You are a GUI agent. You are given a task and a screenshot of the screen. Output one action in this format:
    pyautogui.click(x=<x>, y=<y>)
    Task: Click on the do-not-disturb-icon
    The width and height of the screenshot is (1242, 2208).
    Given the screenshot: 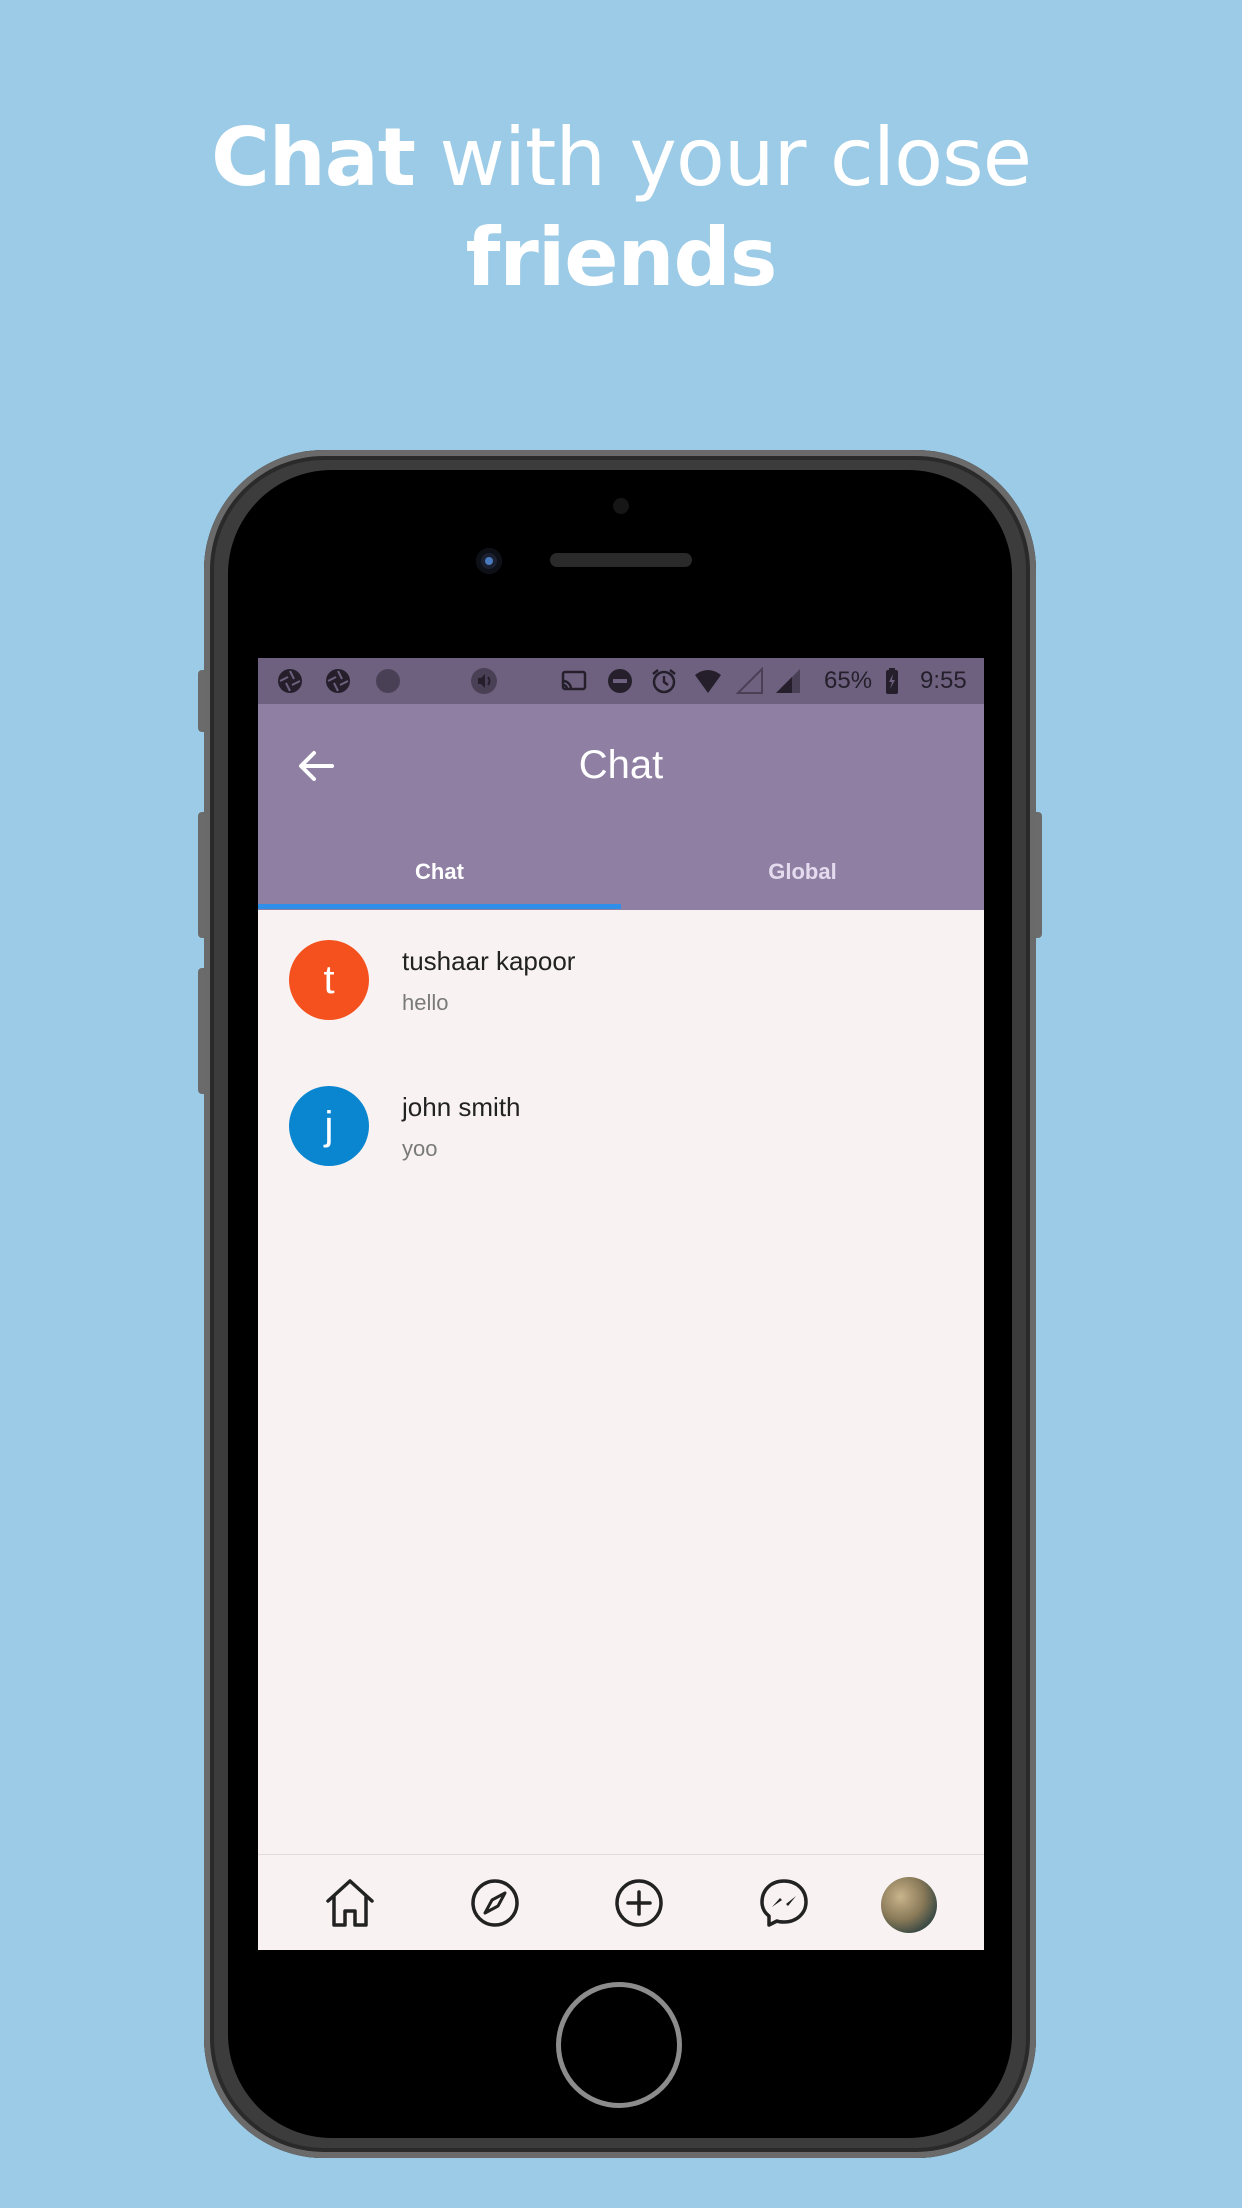 What is the action you would take?
    pyautogui.click(x=620, y=681)
    